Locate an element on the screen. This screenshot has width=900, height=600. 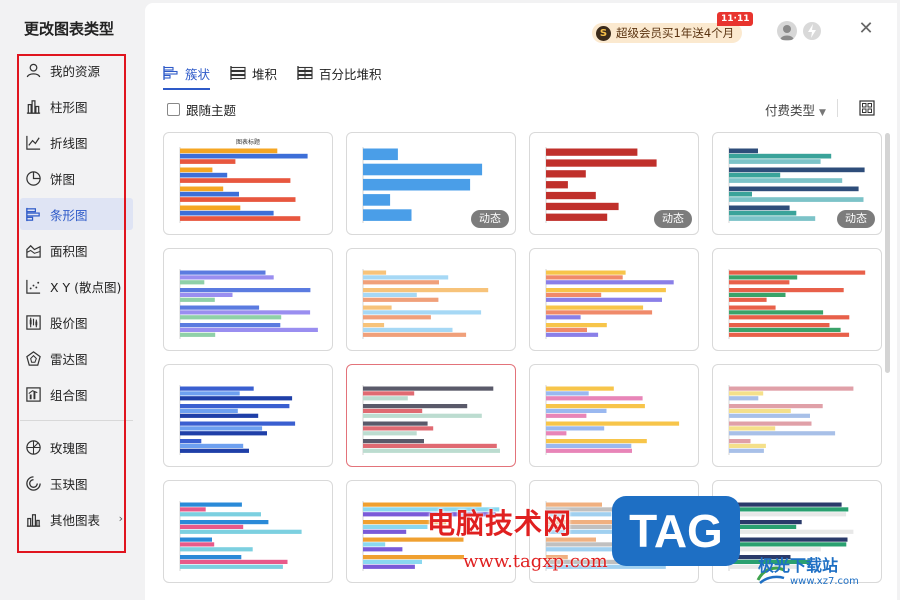
tab-clustered: 簇状 is located at coordinates (187, 75).